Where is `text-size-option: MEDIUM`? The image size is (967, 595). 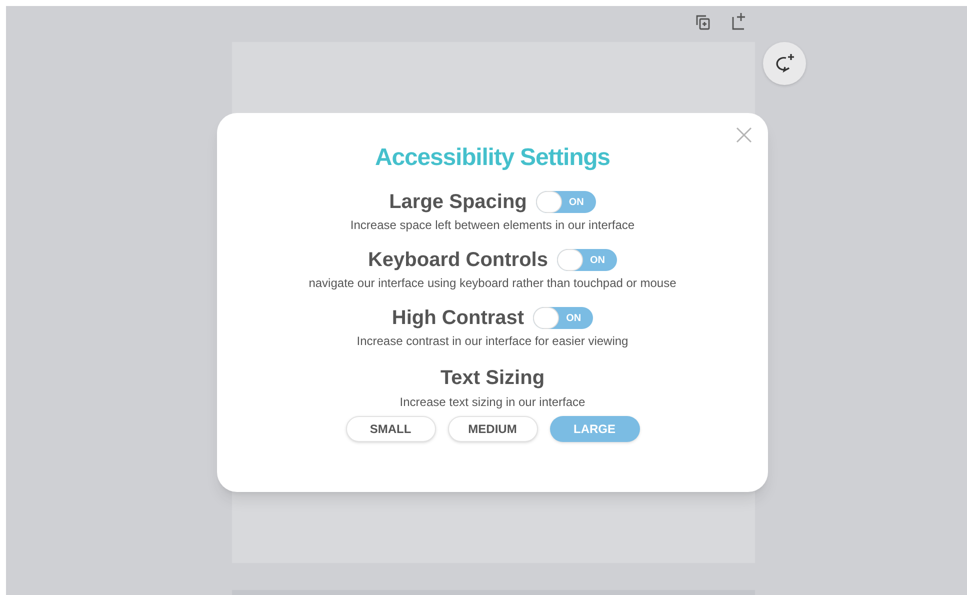
text-size-option: MEDIUM is located at coordinates (493, 429).